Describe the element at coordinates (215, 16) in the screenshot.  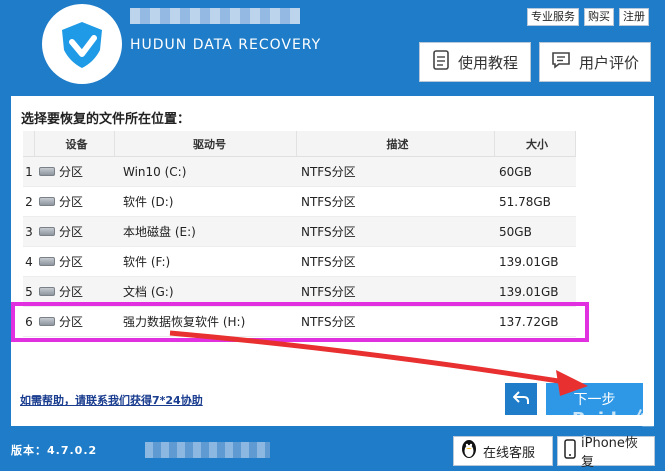
I see `blurred-title` at that location.